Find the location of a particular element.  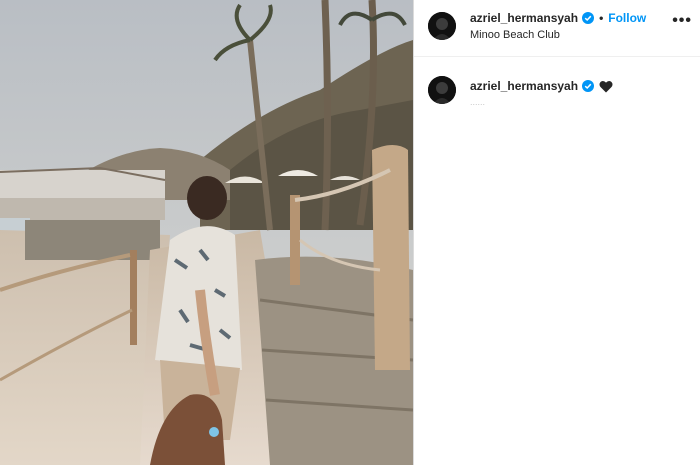

black-heart-icon is located at coordinates (606, 86).